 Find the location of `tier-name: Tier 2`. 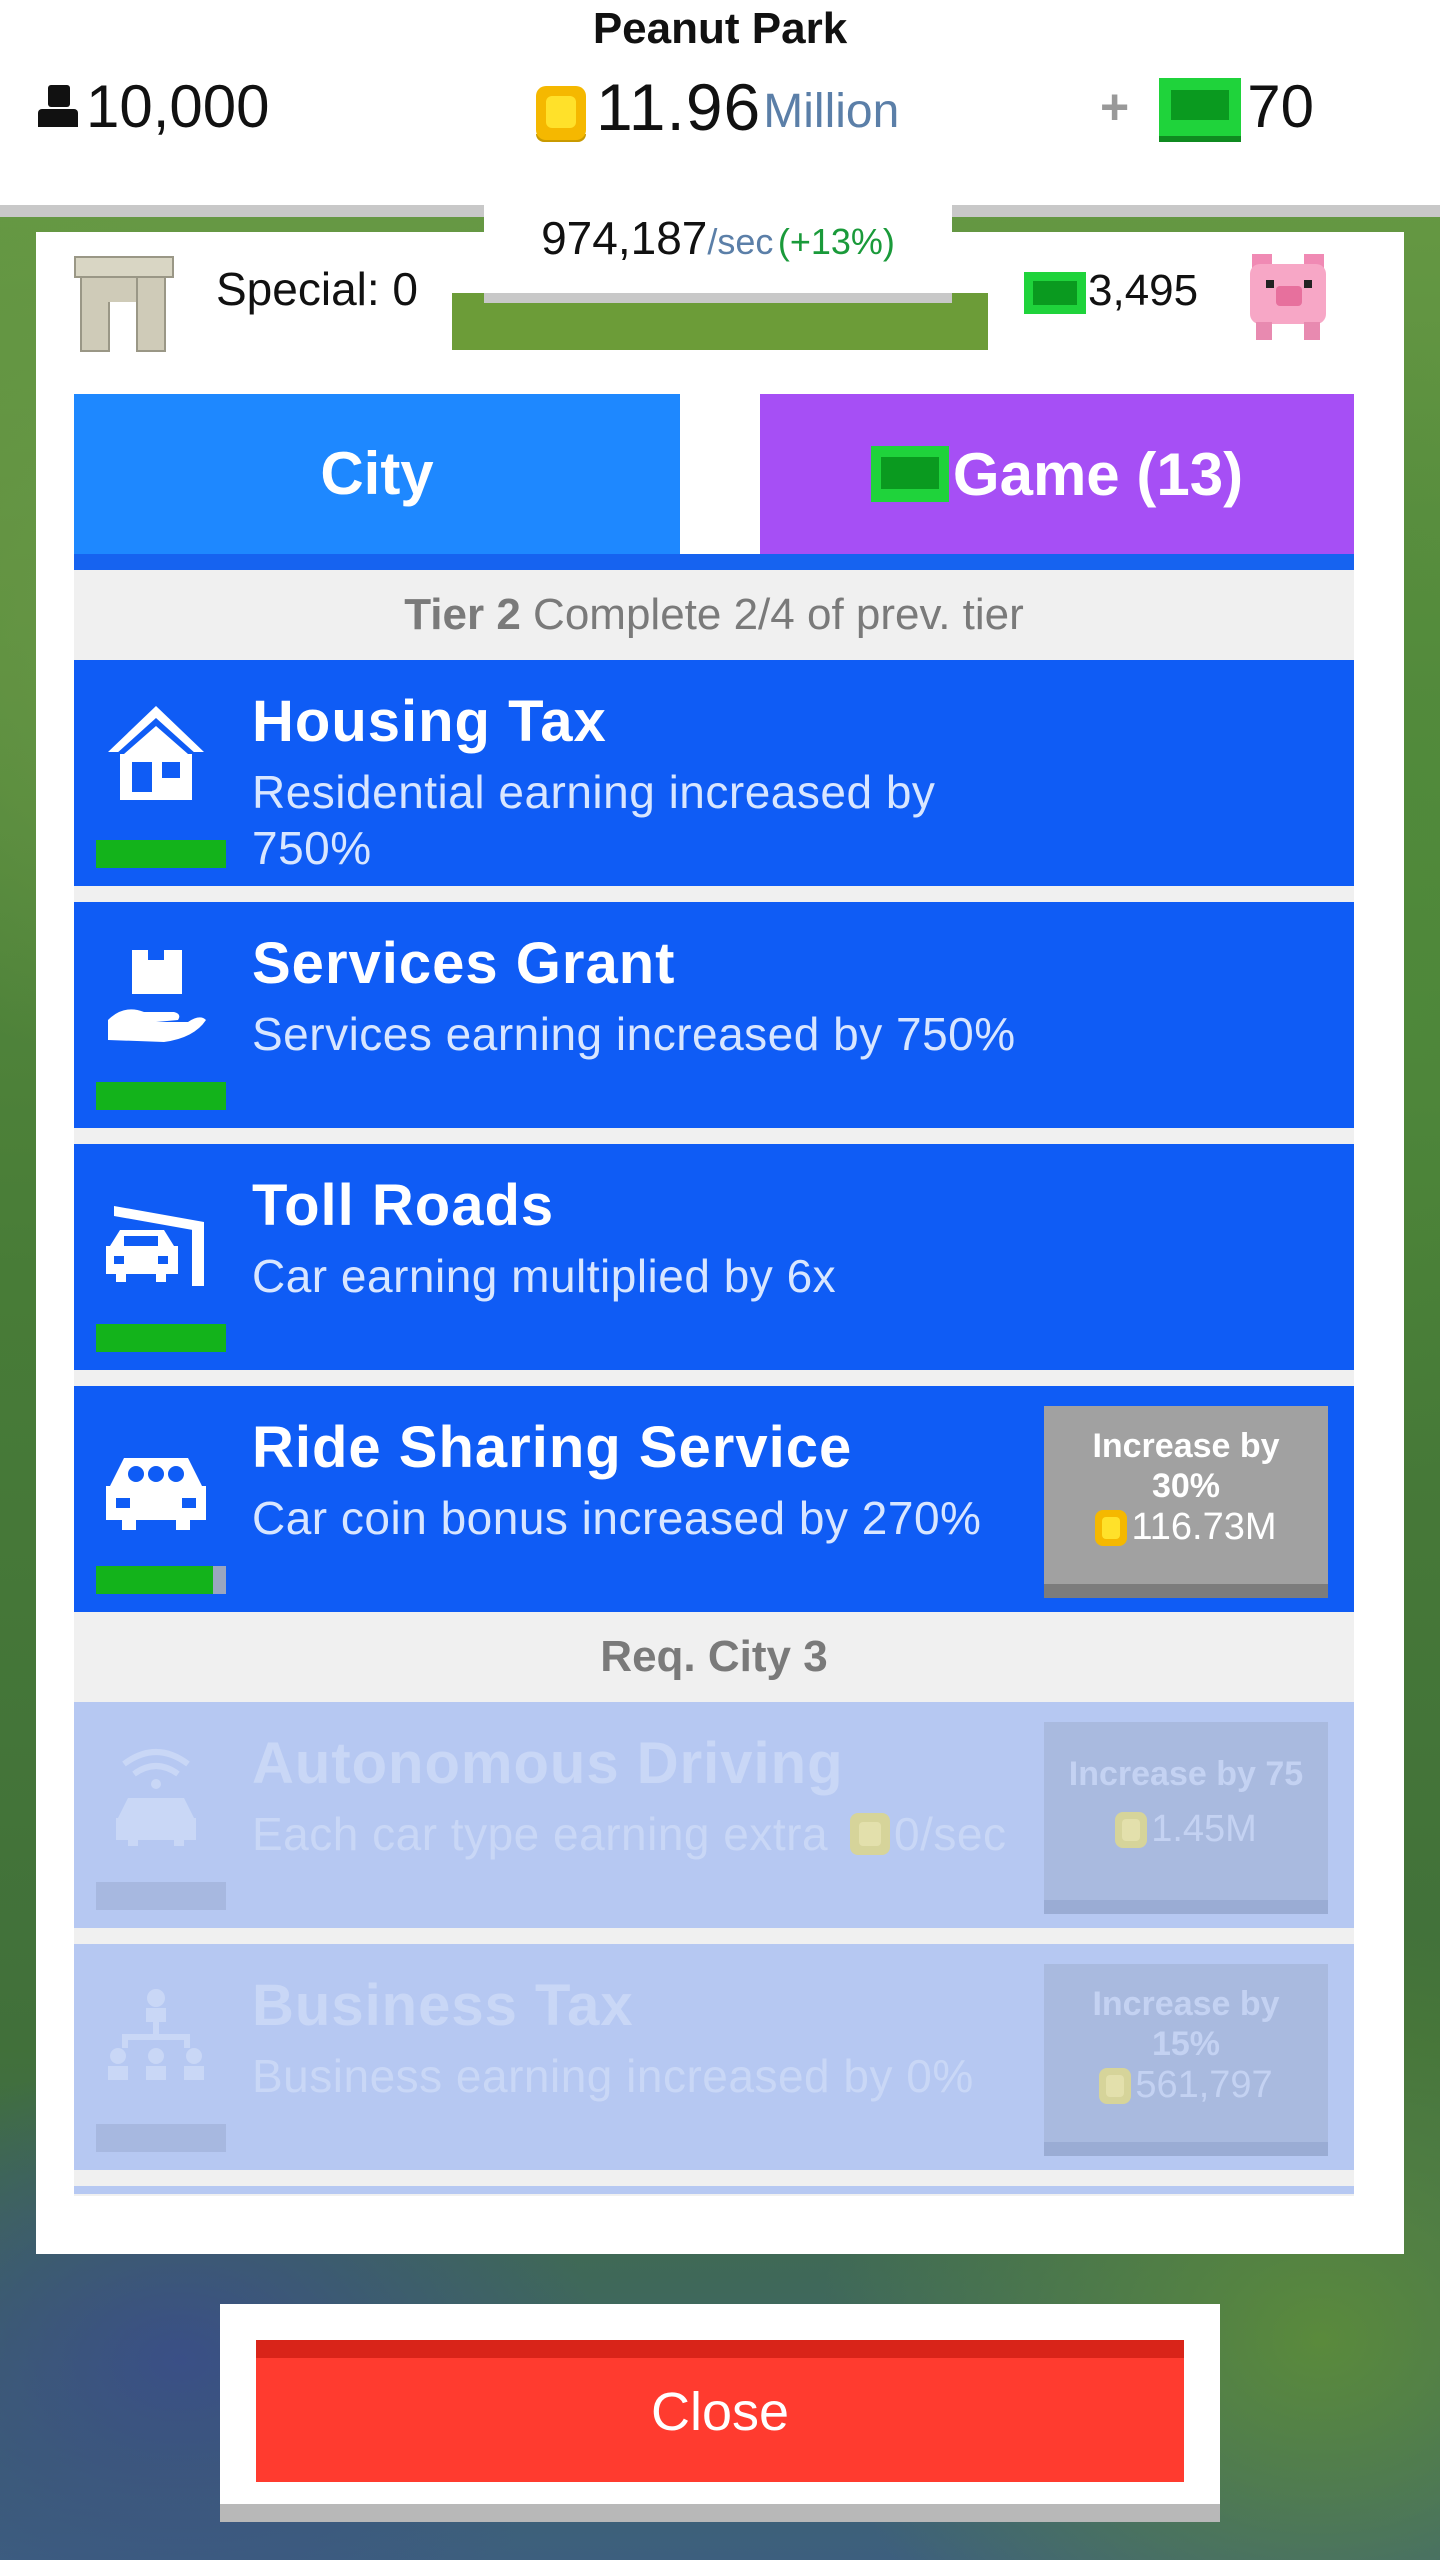

tier-name: Tier 2 is located at coordinates (462, 614).